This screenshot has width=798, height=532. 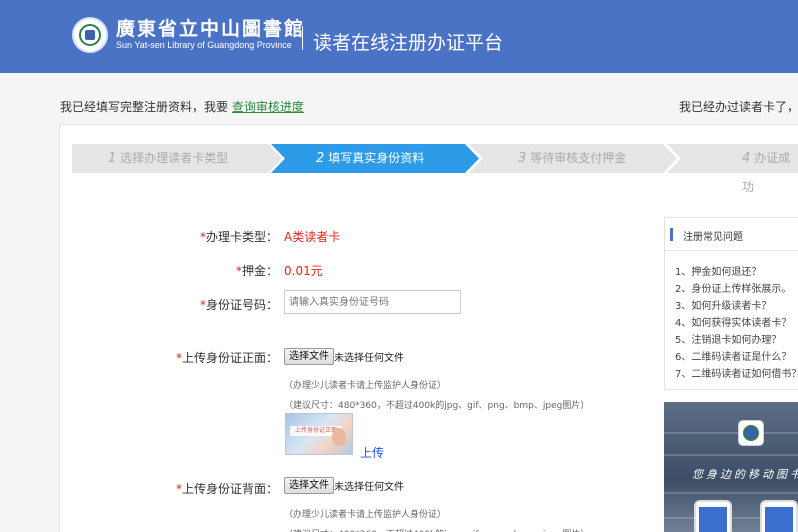 I want to click on id-front-upload-link: 上传, so click(x=372, y=452).